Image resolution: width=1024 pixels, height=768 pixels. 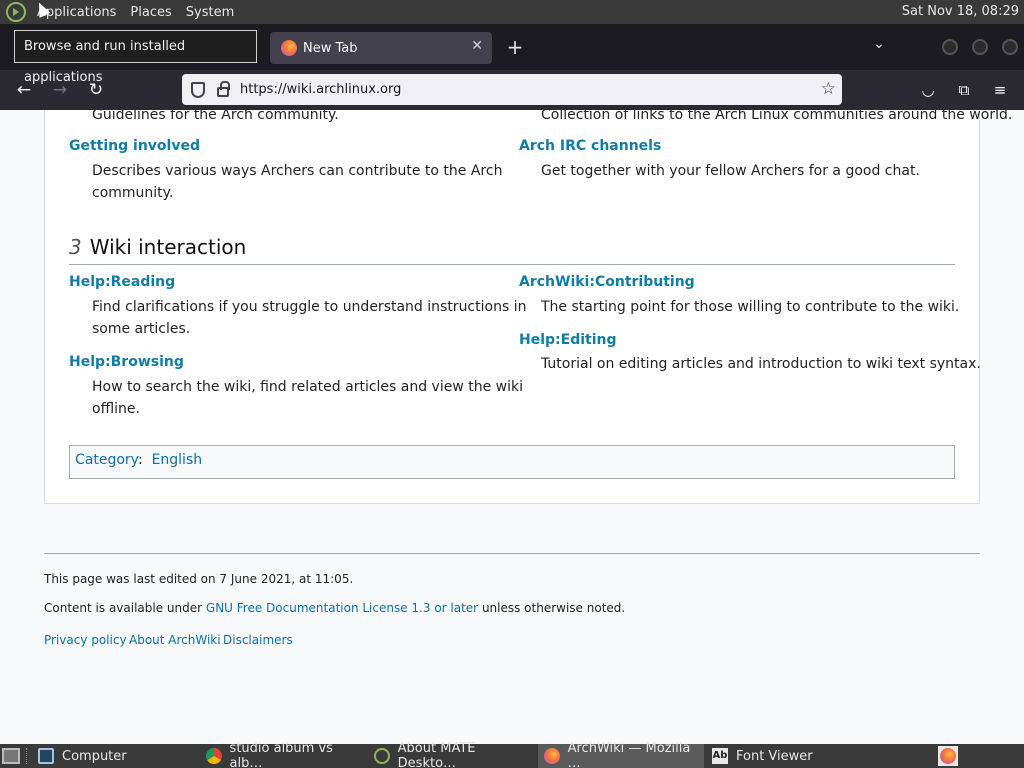 What do you see at coordinates (126, 362) in the screenshot?
I see `link-help-browsing: Help:Browsing` at bounding box center [126, 362].